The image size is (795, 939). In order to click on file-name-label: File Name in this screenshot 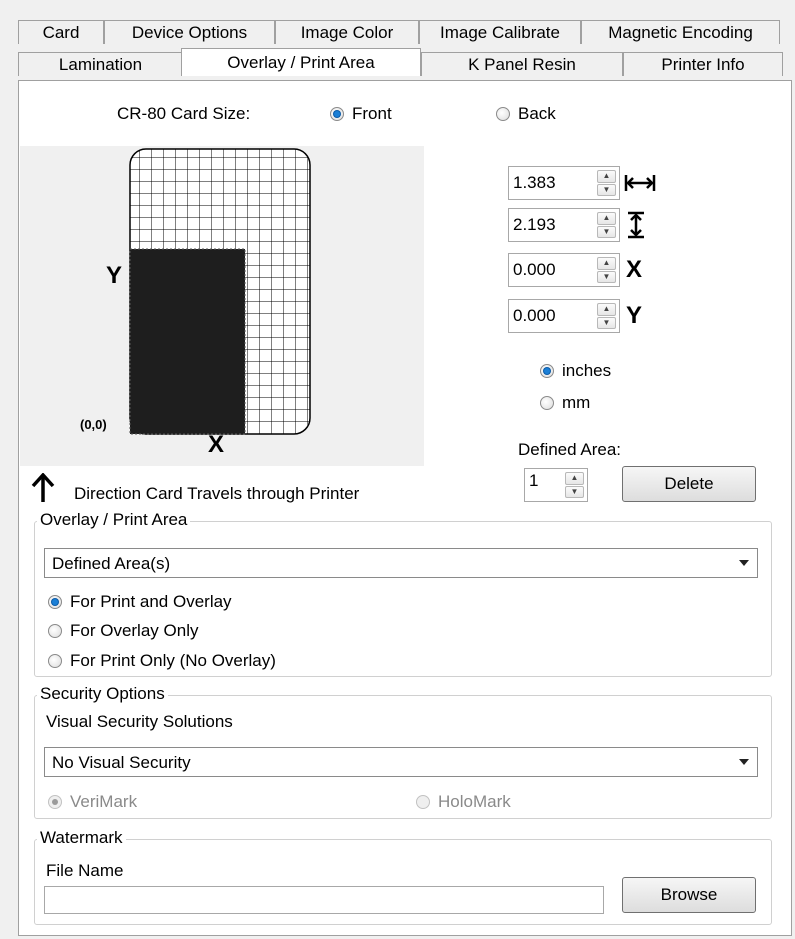, I will do `click(85, 870)`.